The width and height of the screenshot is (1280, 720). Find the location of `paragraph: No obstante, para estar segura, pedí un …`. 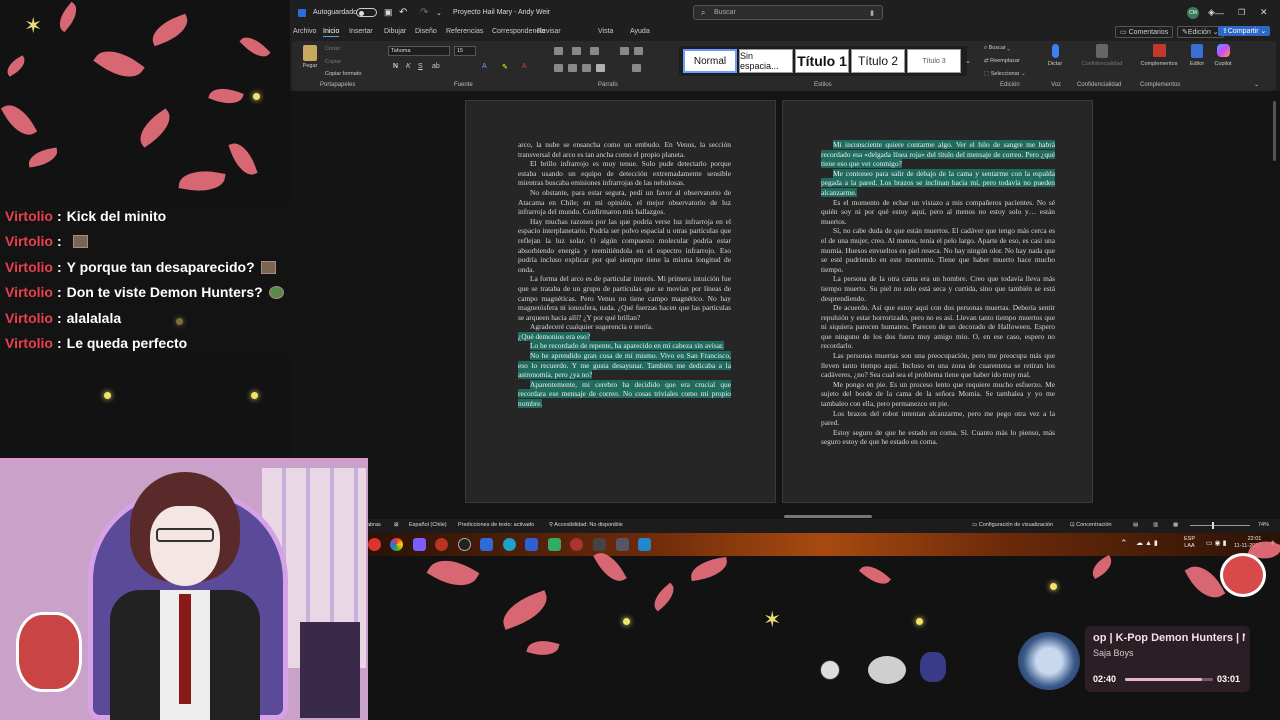

paragraph: No obstante, para estar segura, pedí un … is located at coordinates (624, 202).